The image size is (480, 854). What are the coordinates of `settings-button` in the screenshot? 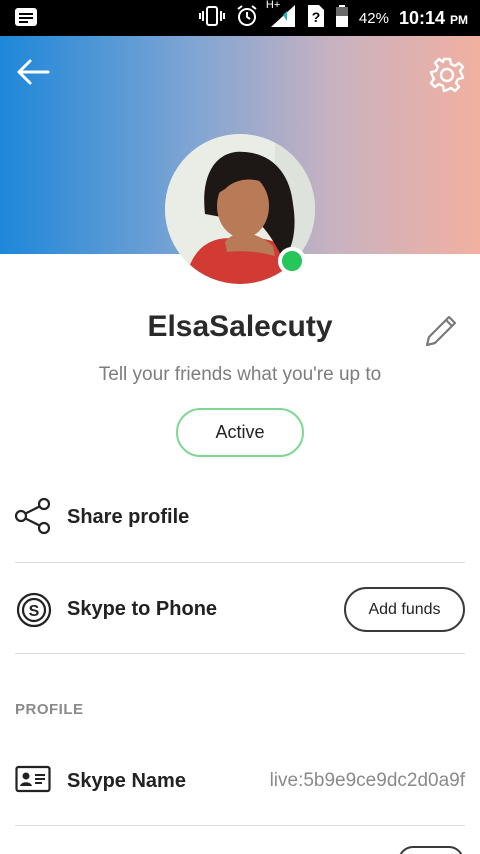 It's located at (447, 75).